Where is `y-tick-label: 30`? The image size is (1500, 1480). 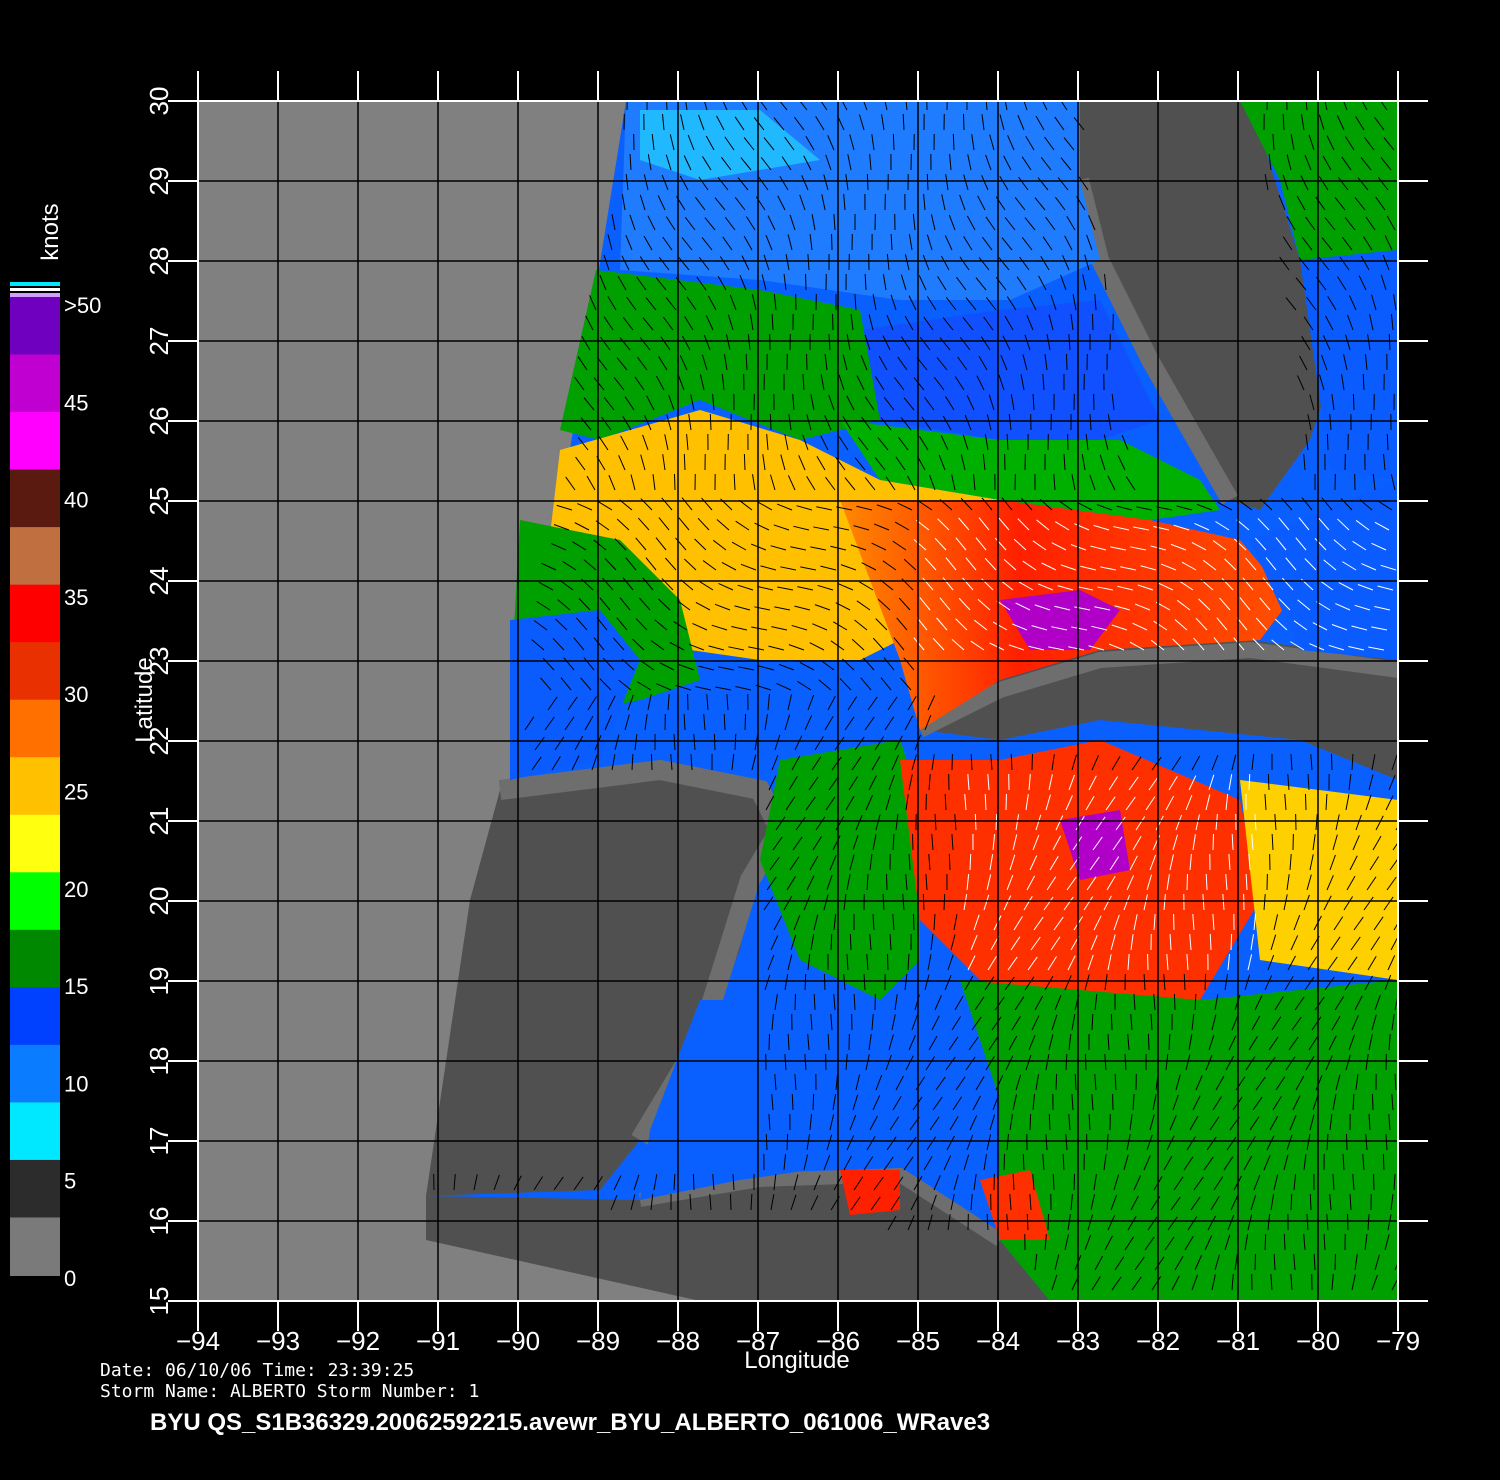 y-tick-label: 30 is located at coordinates (159, 101).